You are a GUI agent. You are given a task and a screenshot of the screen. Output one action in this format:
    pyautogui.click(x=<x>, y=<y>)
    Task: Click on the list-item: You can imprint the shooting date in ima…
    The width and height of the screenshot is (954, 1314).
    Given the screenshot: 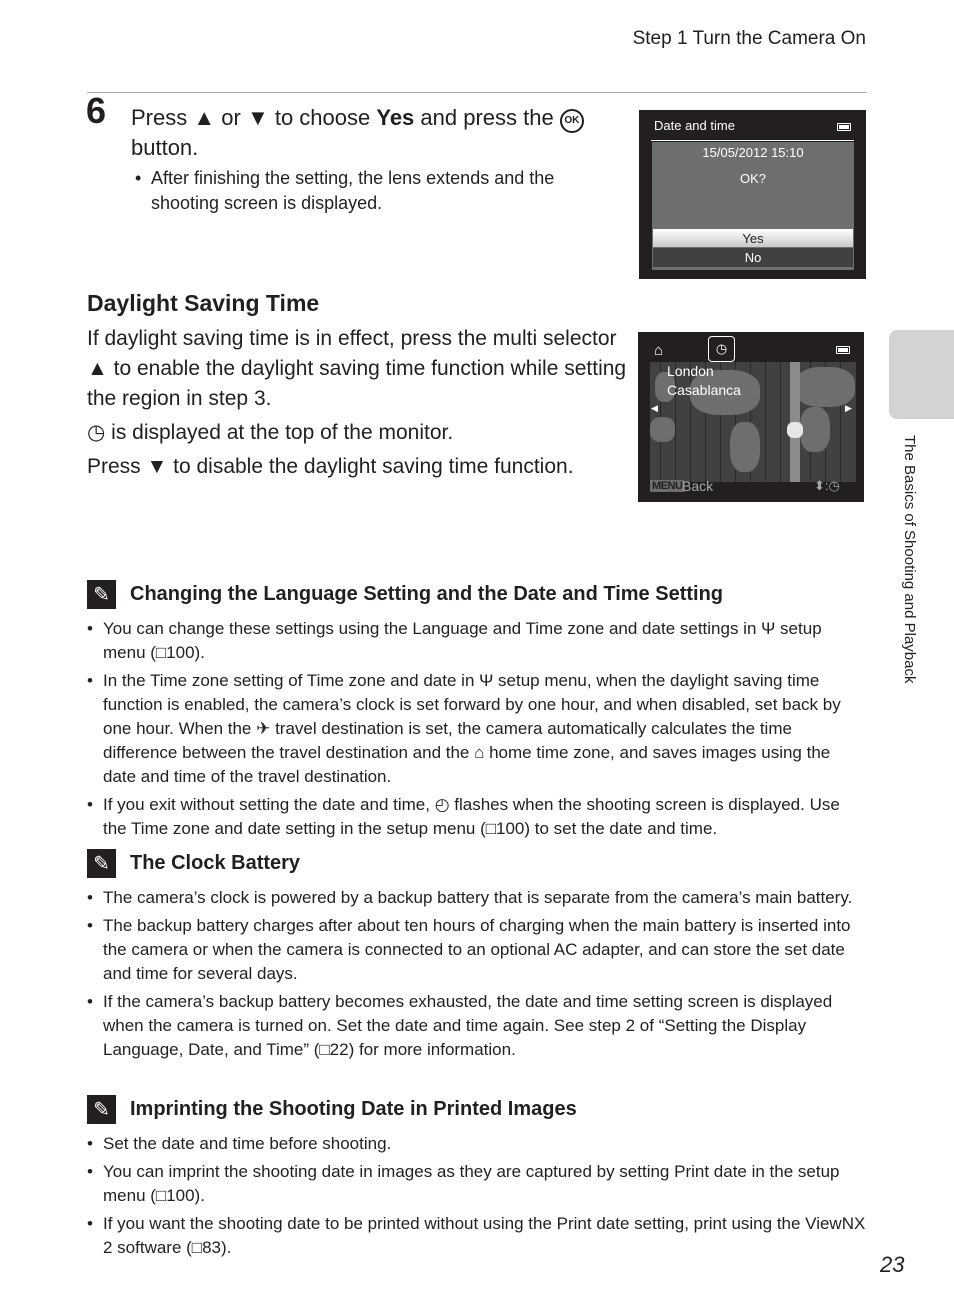 What is the action you would take?
    pyautogui.click(x=477, y=1184)
    